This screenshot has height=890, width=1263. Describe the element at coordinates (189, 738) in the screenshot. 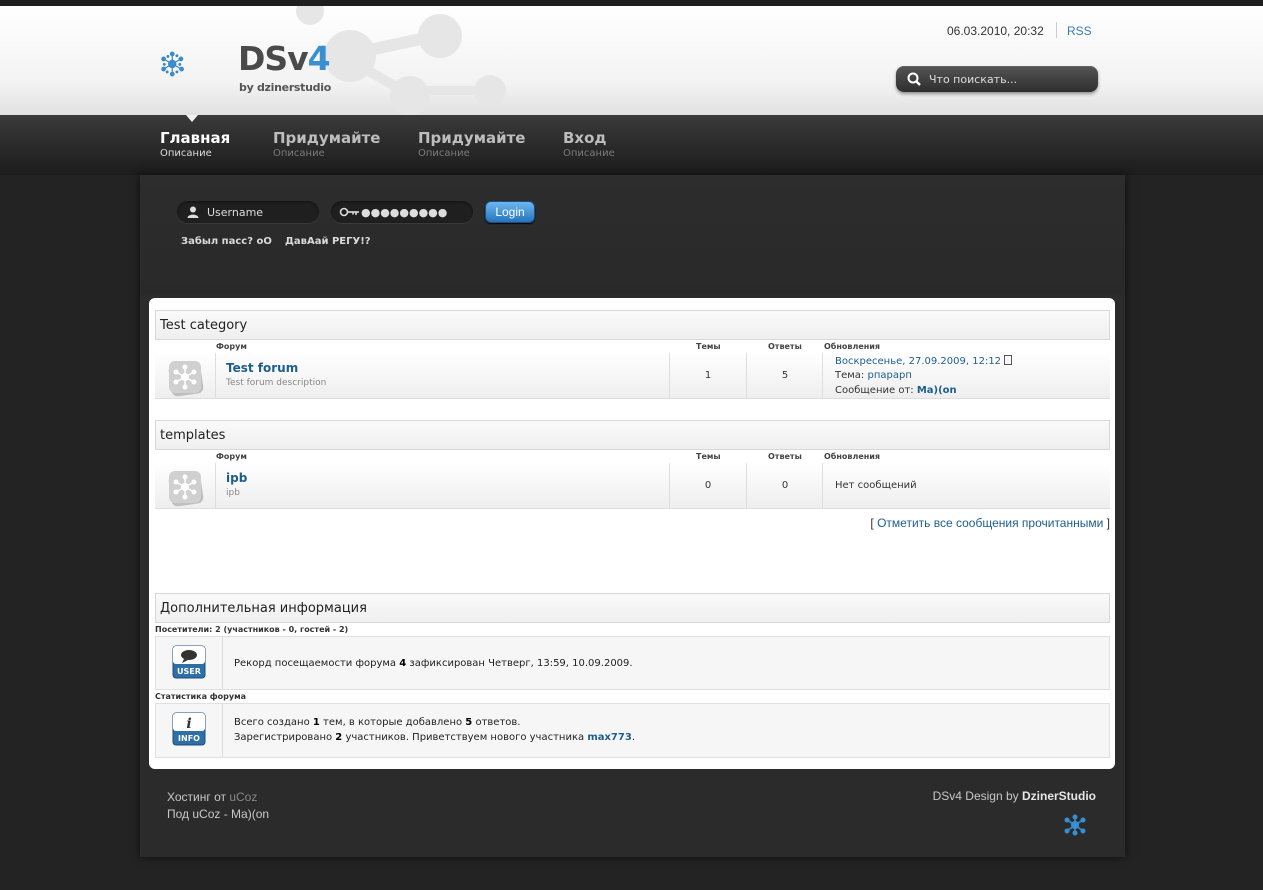

I see `svg-text: INFO` at that location.